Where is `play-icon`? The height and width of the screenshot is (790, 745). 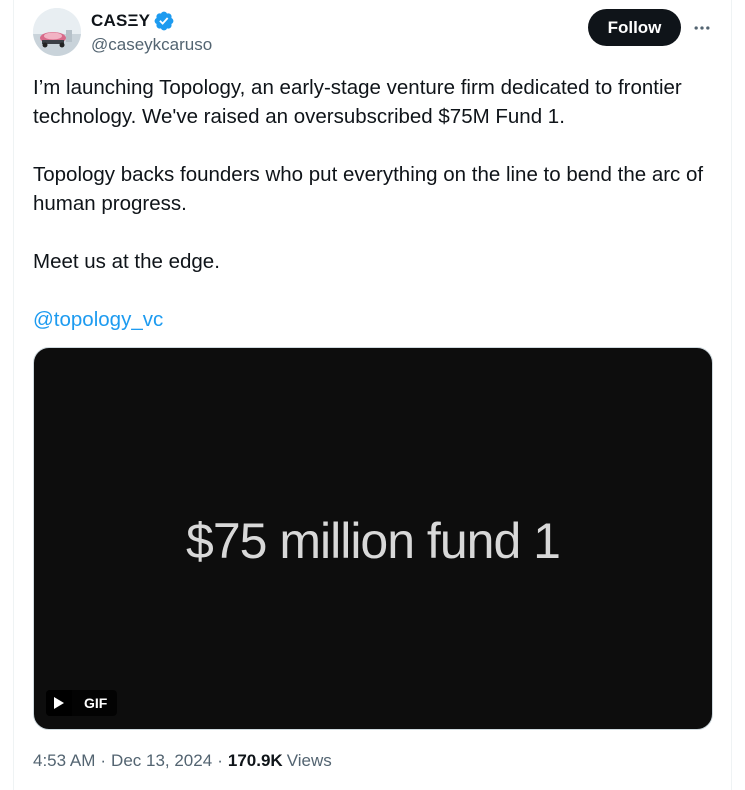
play-icon is located at coordinates (59, 703).